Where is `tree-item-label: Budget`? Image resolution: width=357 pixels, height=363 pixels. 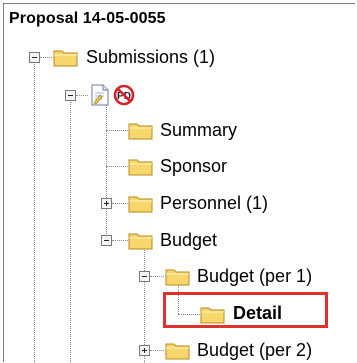 tree-item-label: Budget is located at coordinates (189, 240).